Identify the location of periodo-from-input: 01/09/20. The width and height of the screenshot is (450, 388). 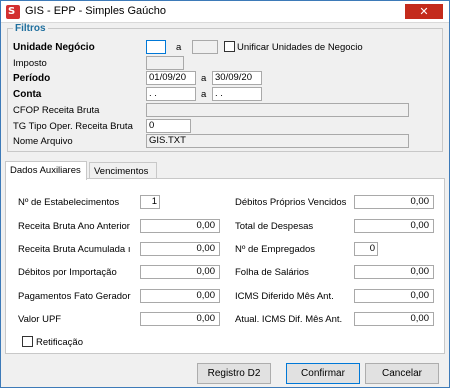
(171, 78).